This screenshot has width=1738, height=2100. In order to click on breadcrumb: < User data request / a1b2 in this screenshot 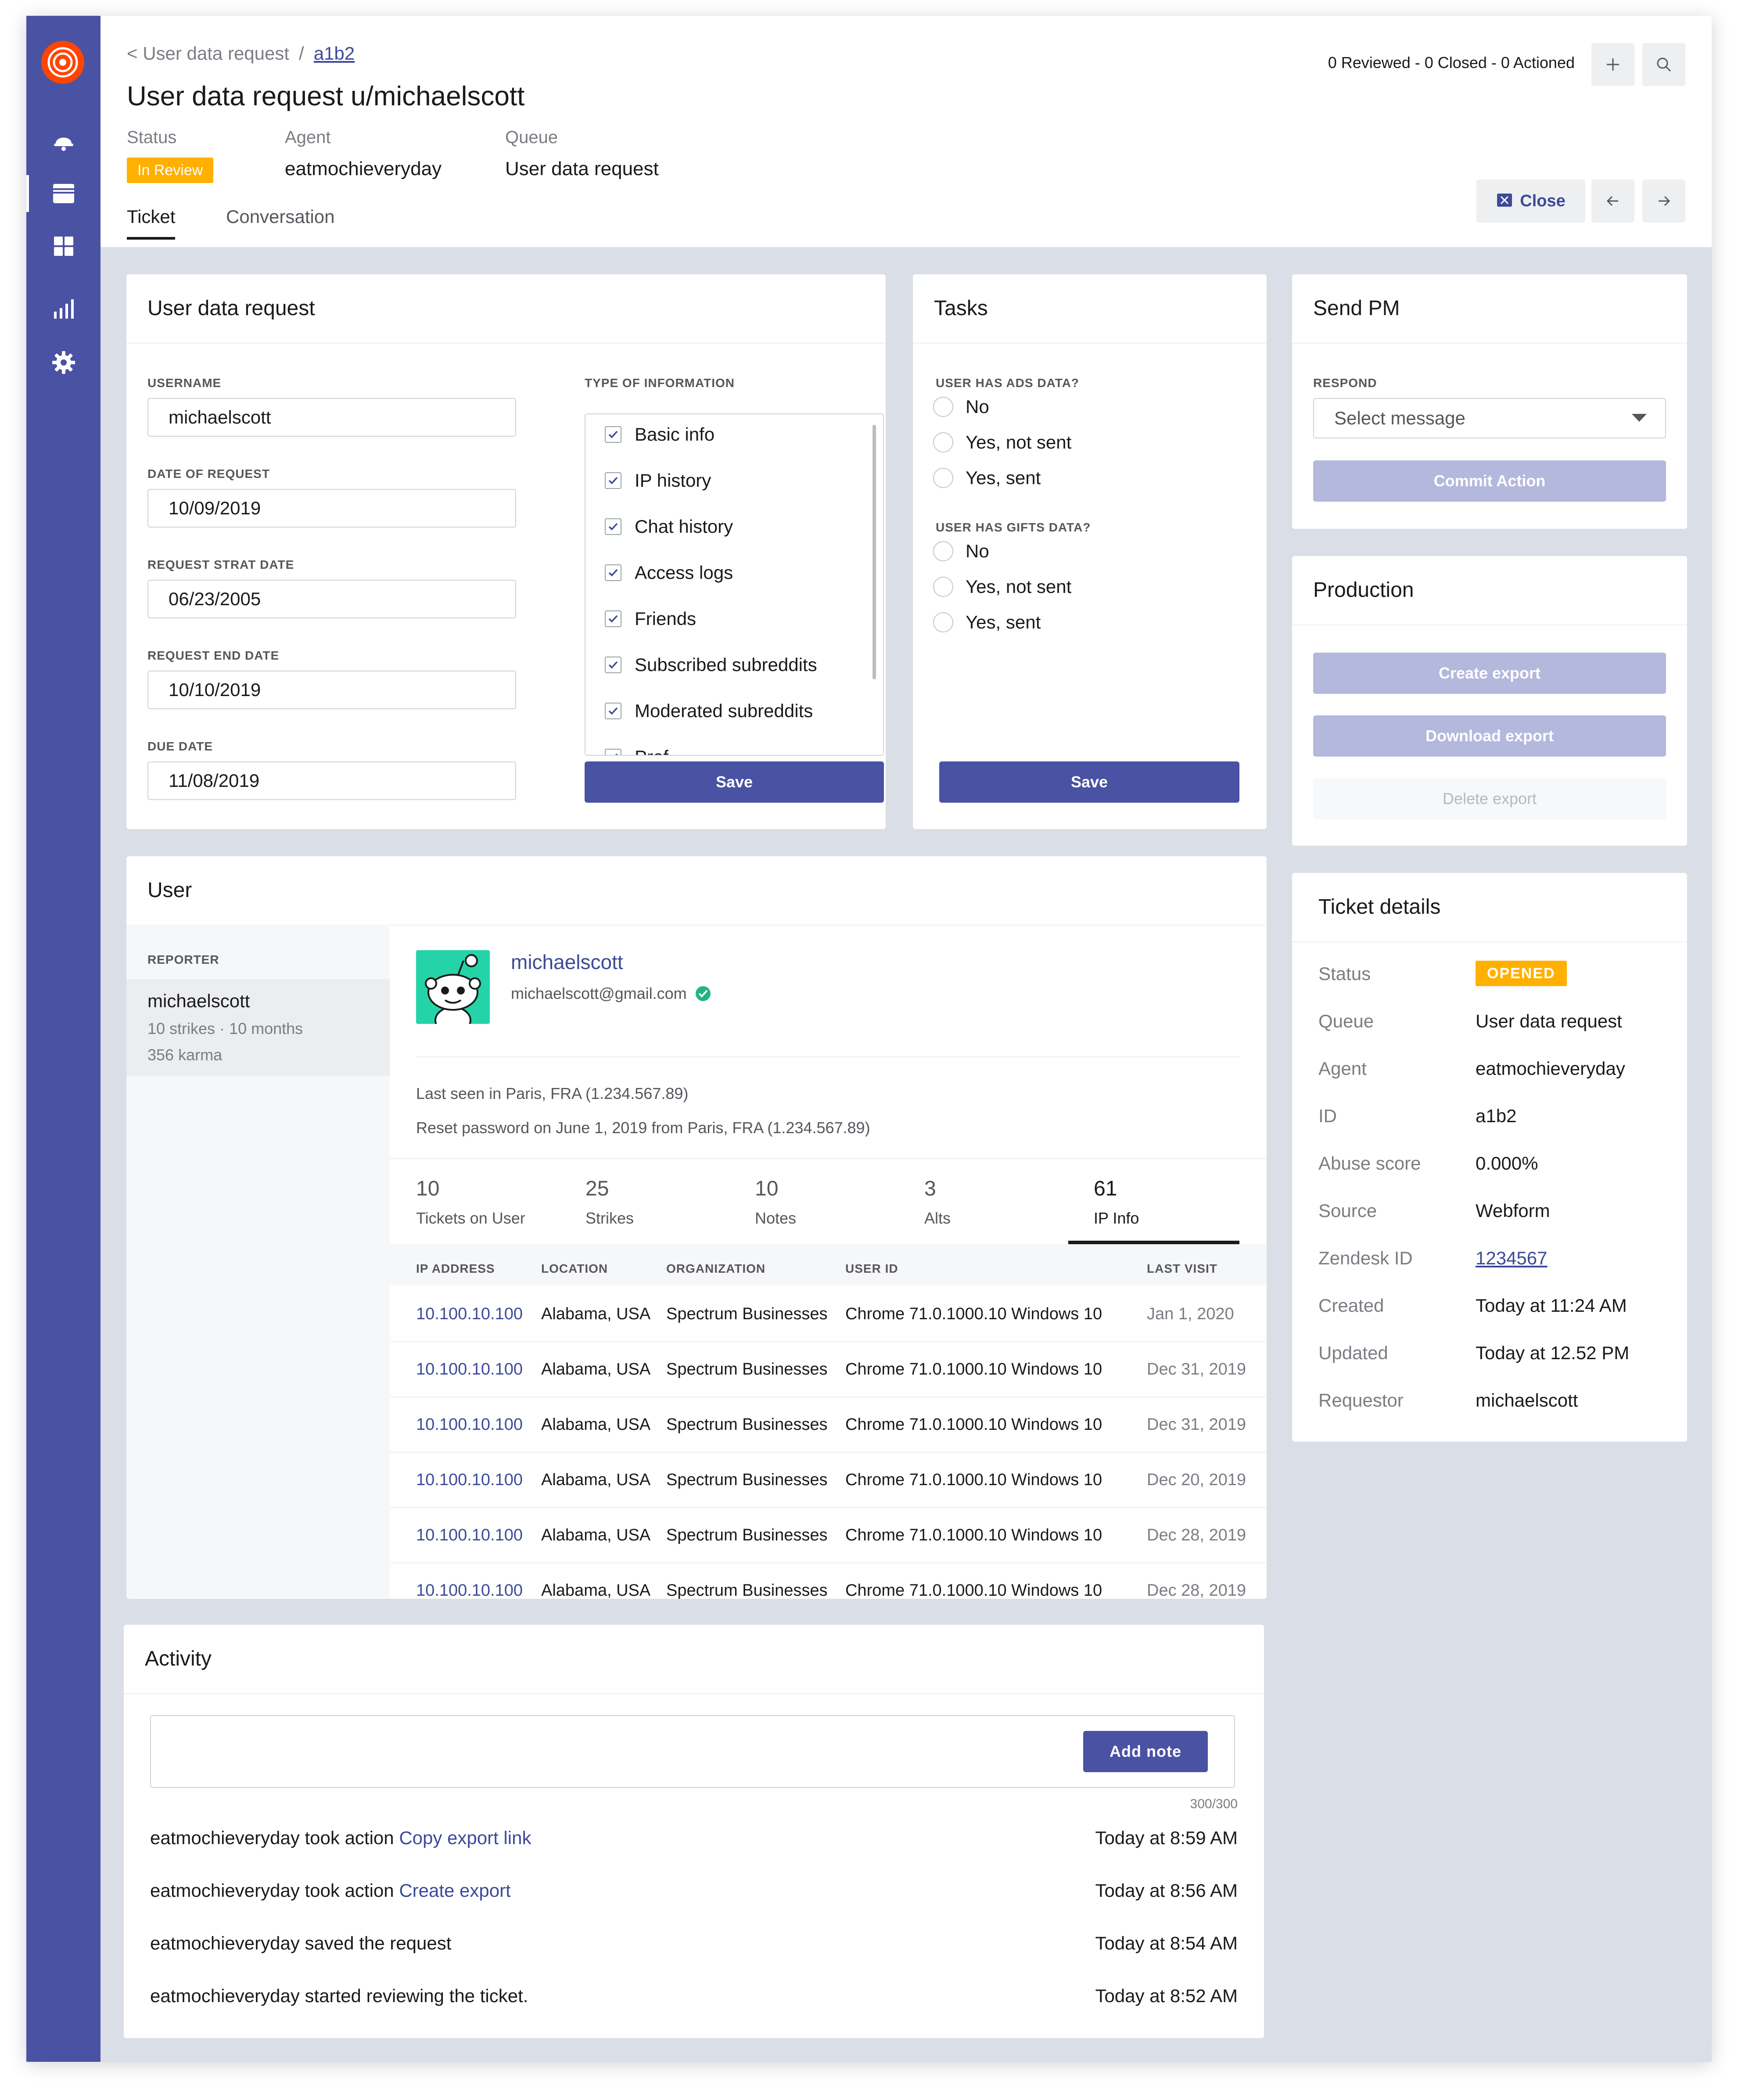, I will do `click(241, 53)`.